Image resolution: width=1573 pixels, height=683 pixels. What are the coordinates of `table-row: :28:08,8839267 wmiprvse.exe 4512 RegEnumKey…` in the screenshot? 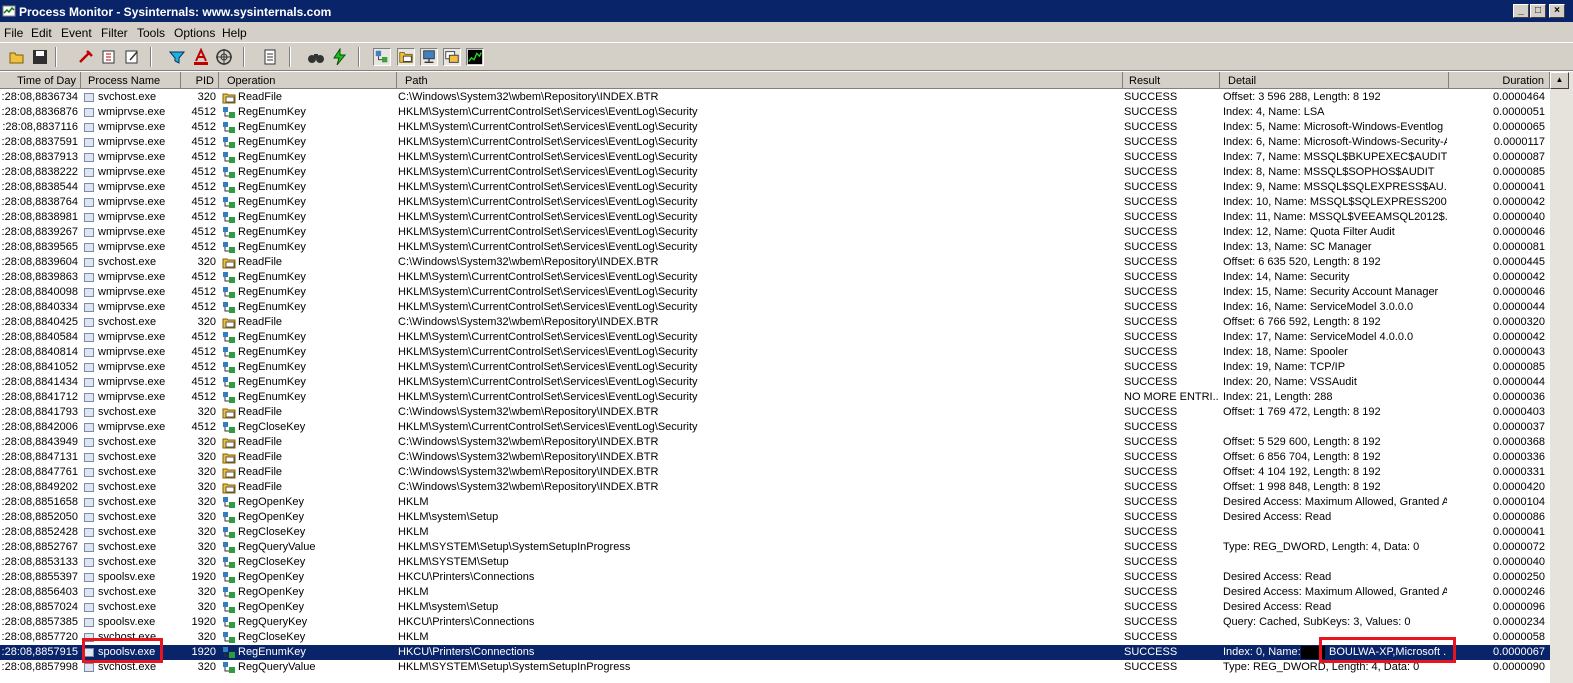 It's located at (775, 232).